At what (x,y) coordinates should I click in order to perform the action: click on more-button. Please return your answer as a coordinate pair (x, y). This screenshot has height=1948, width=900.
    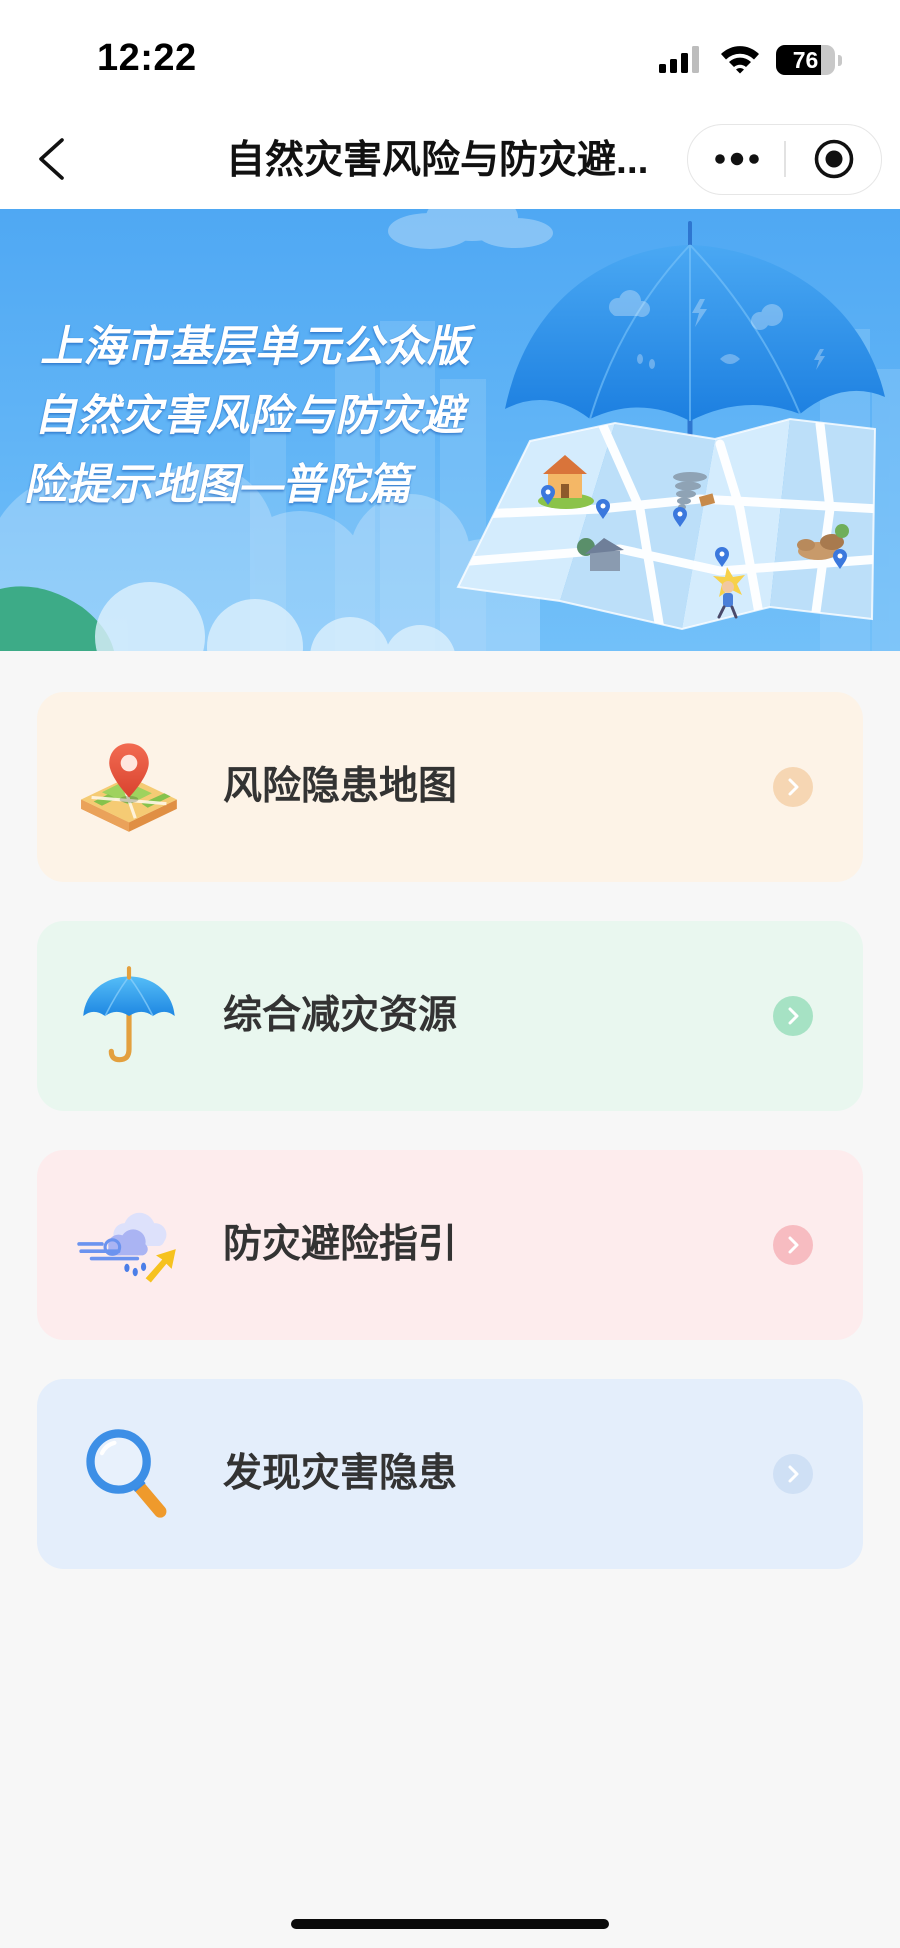
    Looking at the image, I should click on (736, 159).